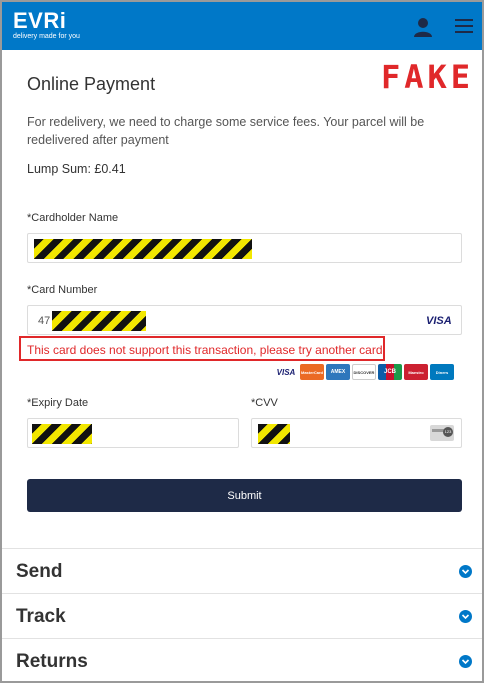  I want to click on jcb-icon: JCB, so click(390, 372).